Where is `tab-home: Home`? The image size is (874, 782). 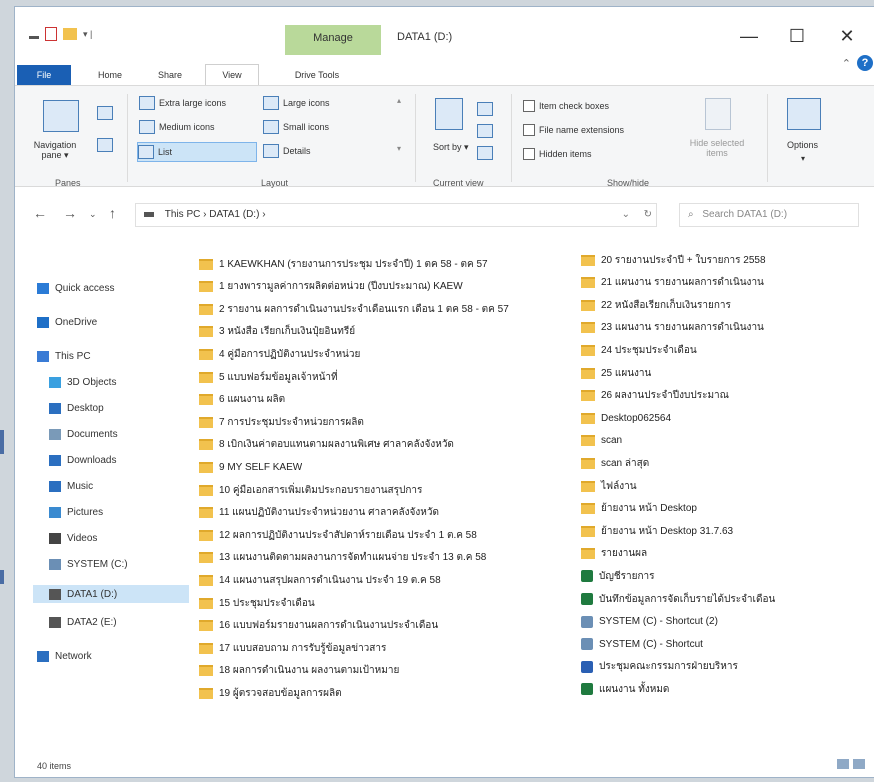
tab-home: Home is located at coordinates (110, 75).